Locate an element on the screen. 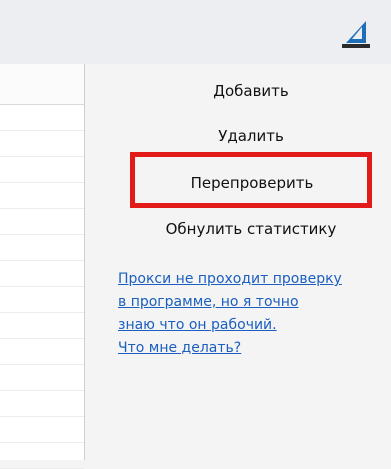 The image size is (391, 469). add-button: Добавить is located at coordinates (251, 91).